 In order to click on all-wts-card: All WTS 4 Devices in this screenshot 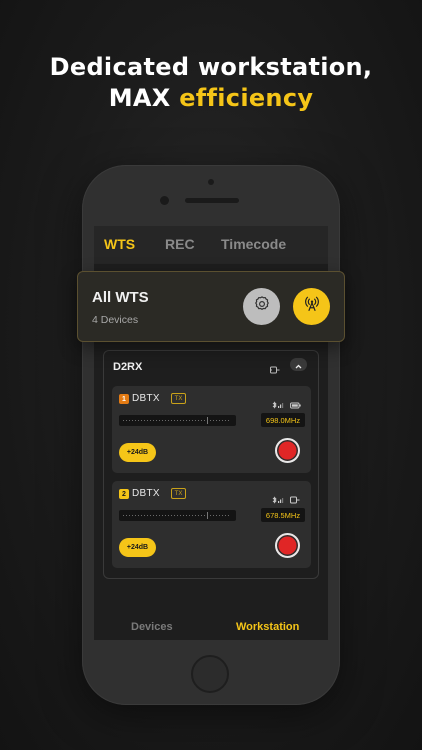, I will do `click(211, 306)`.